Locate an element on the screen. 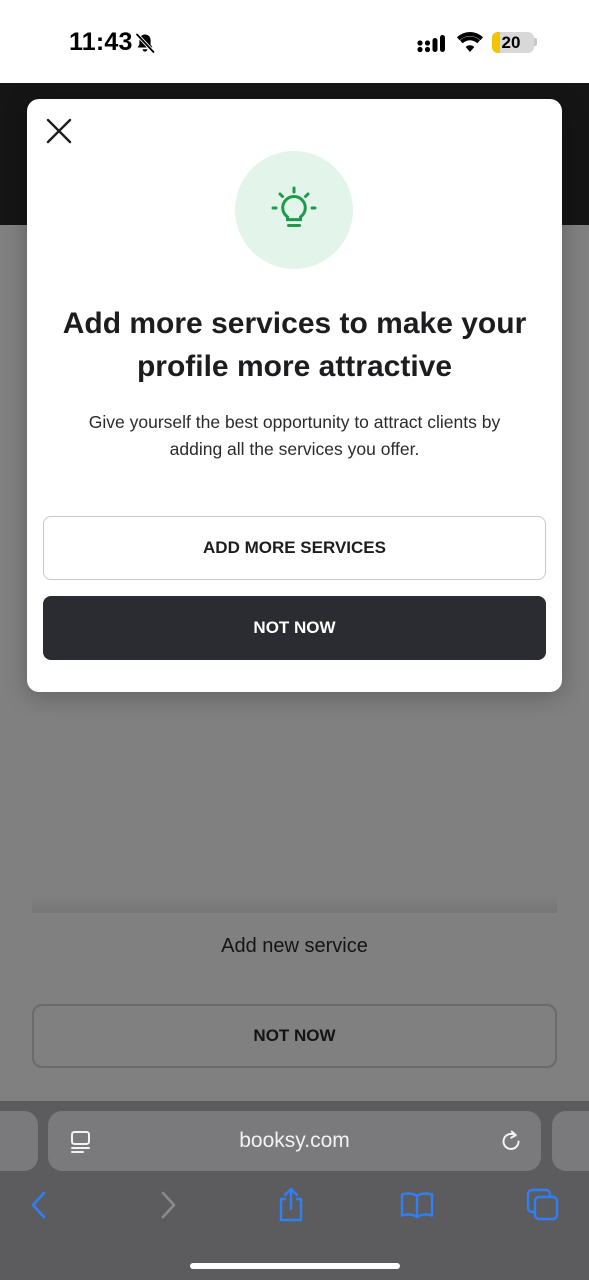  url-text: booksy.com is located at coordinates (294, 1141).